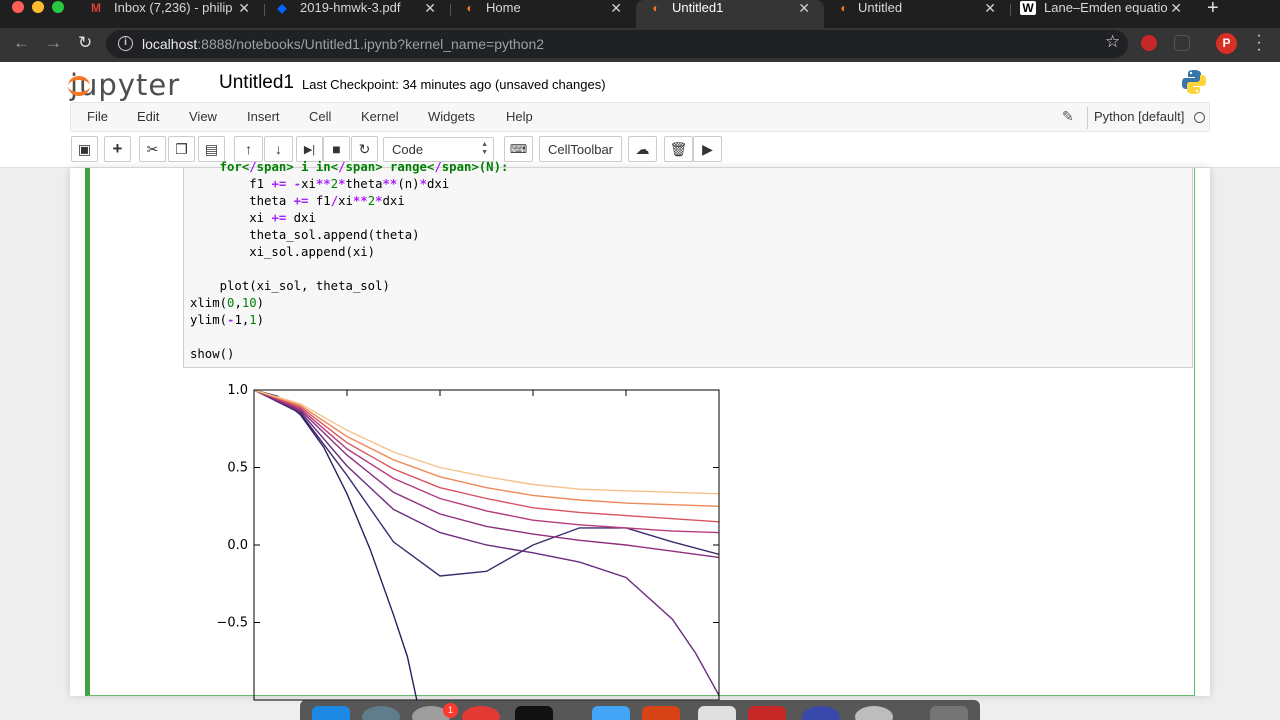 This screenshot has width=1280, height=720. Describe the element at coordinates (263, 116) in the screenshot. I see `menu-insert: Insert` at that location.